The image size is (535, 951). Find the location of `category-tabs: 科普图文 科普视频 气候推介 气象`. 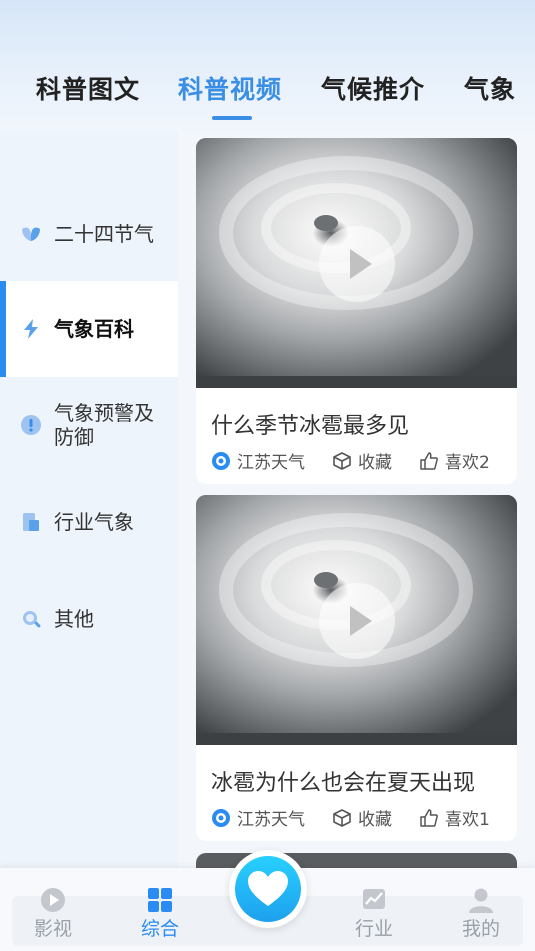

category-tabs: 科普图文 科普视频 气候推介 气象 is located at coordinates (267, 92).